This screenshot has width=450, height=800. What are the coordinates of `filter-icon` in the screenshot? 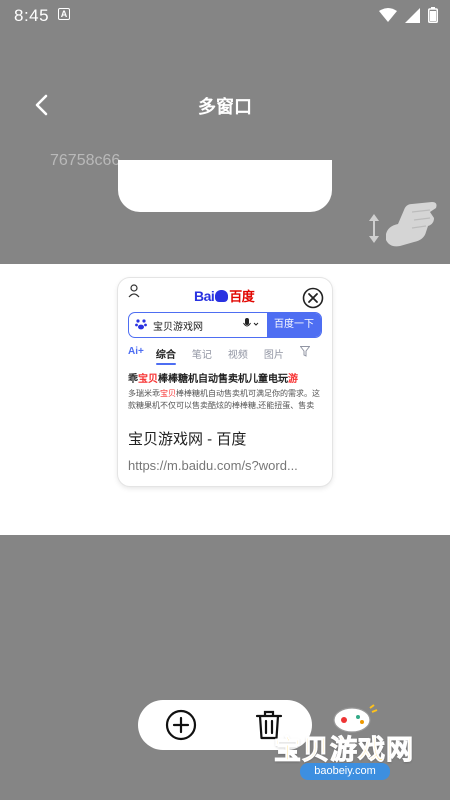 It's located at (304, 351).